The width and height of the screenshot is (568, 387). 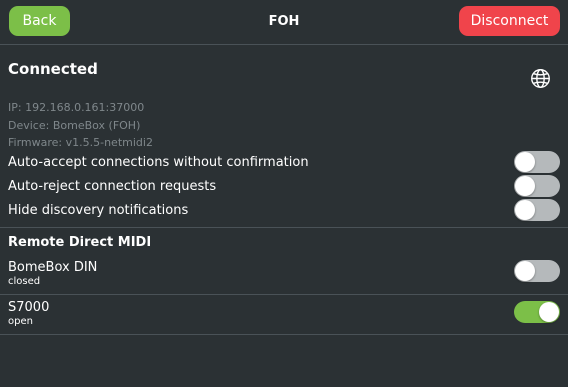 I want to click on auto-accept-toggle, so click(x=537, y=162).